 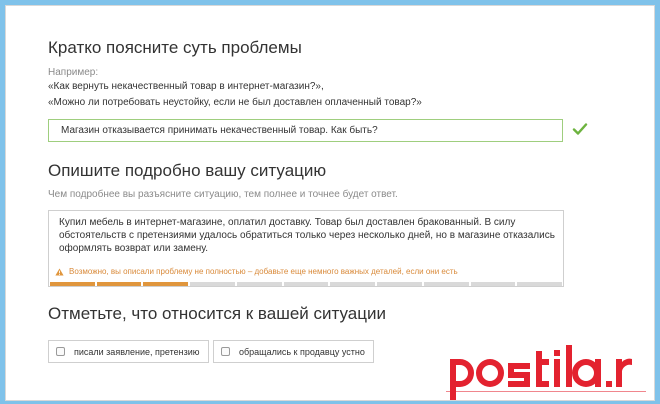 I want to click on checkbox-label: писали заявление, претензию, so click(x=137, y=351).